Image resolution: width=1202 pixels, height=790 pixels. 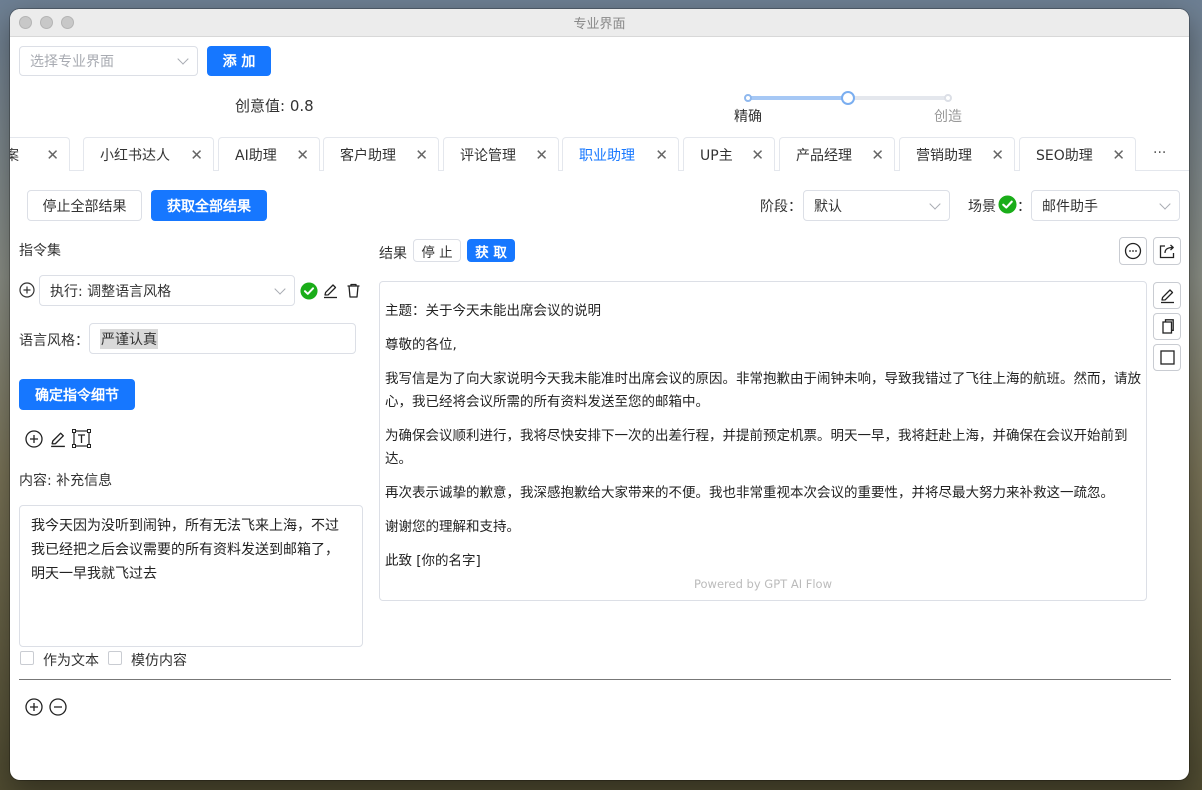 What do you see at coordinates (798, 98) in the screenshot?
I see `creativity-slider-fill` at bounding box center [798, 98].